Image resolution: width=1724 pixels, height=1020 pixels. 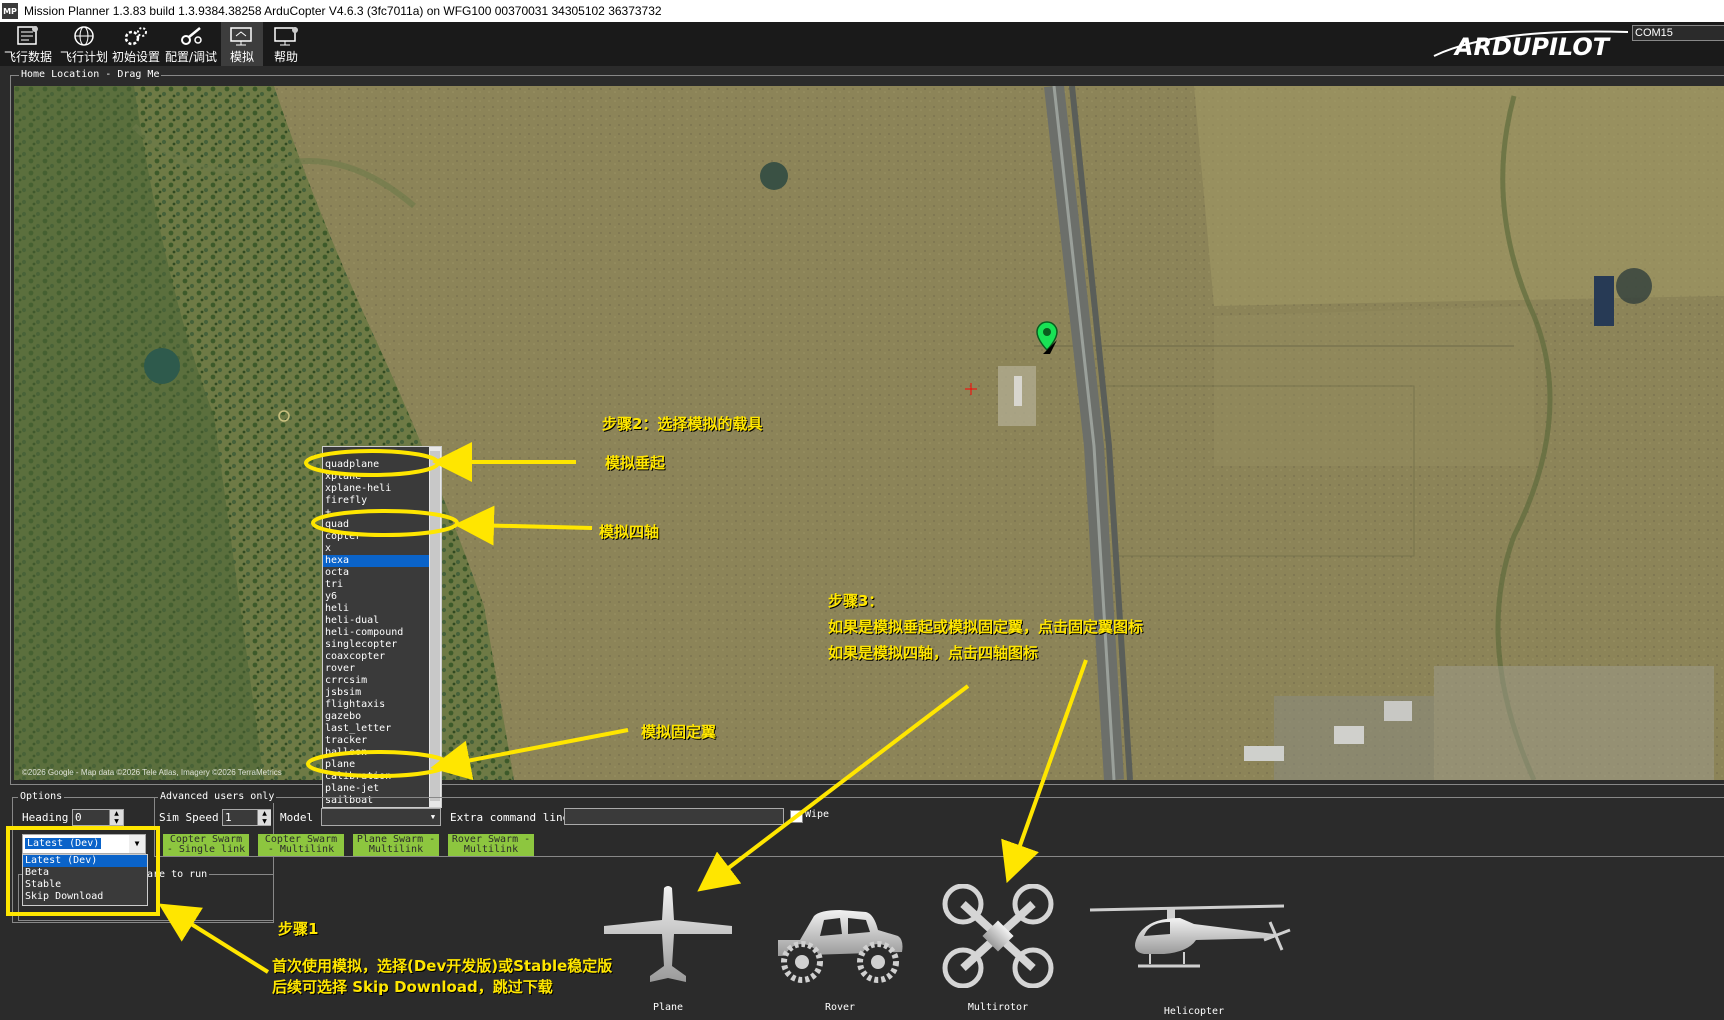 What do you see at coordinates (372, 463) in the screenshot?
I see `highlight-quadplane` at bounding box center [372, 463].